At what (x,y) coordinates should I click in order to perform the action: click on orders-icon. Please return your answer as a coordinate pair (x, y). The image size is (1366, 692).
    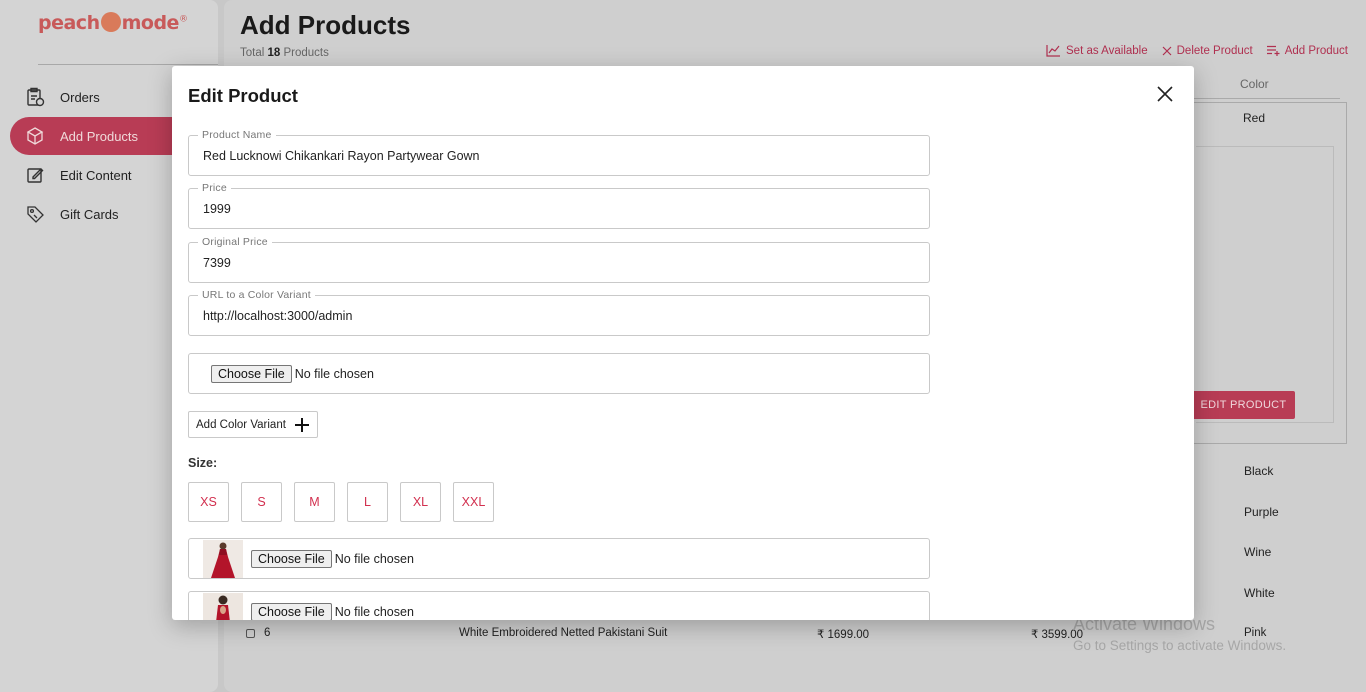
    Looking at the image, I should click on (35, 97).